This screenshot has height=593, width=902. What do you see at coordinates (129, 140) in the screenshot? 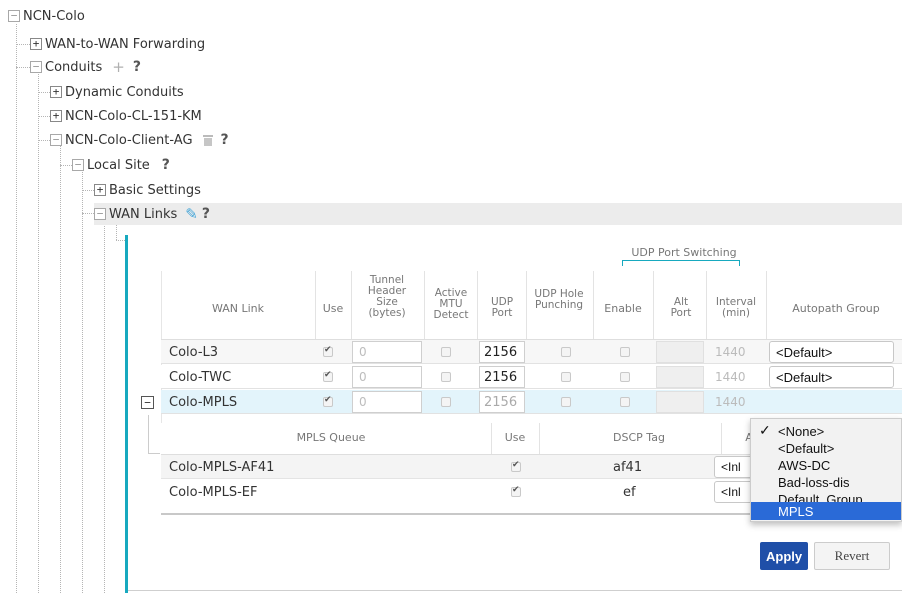
I see `tree-label: NCN-Colo-Client-AG` at bounding box center [129, 140].